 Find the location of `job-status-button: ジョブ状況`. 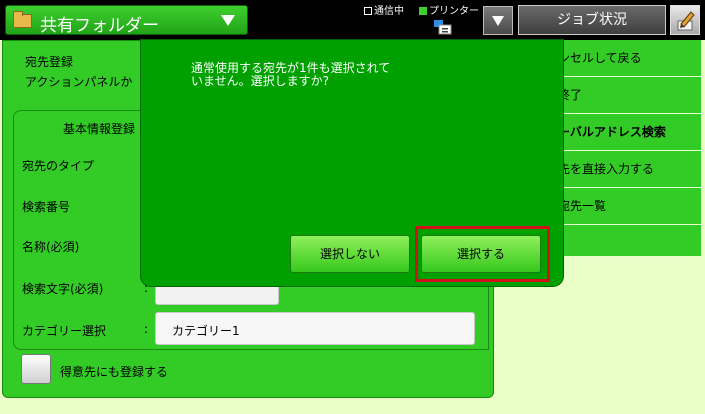

job-status-button: ジョブ状況 is located at coordinates (592, 20).